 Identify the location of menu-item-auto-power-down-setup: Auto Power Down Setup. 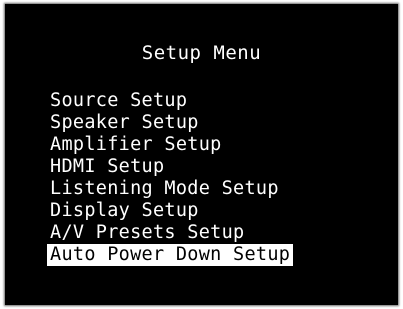
(170, 255).